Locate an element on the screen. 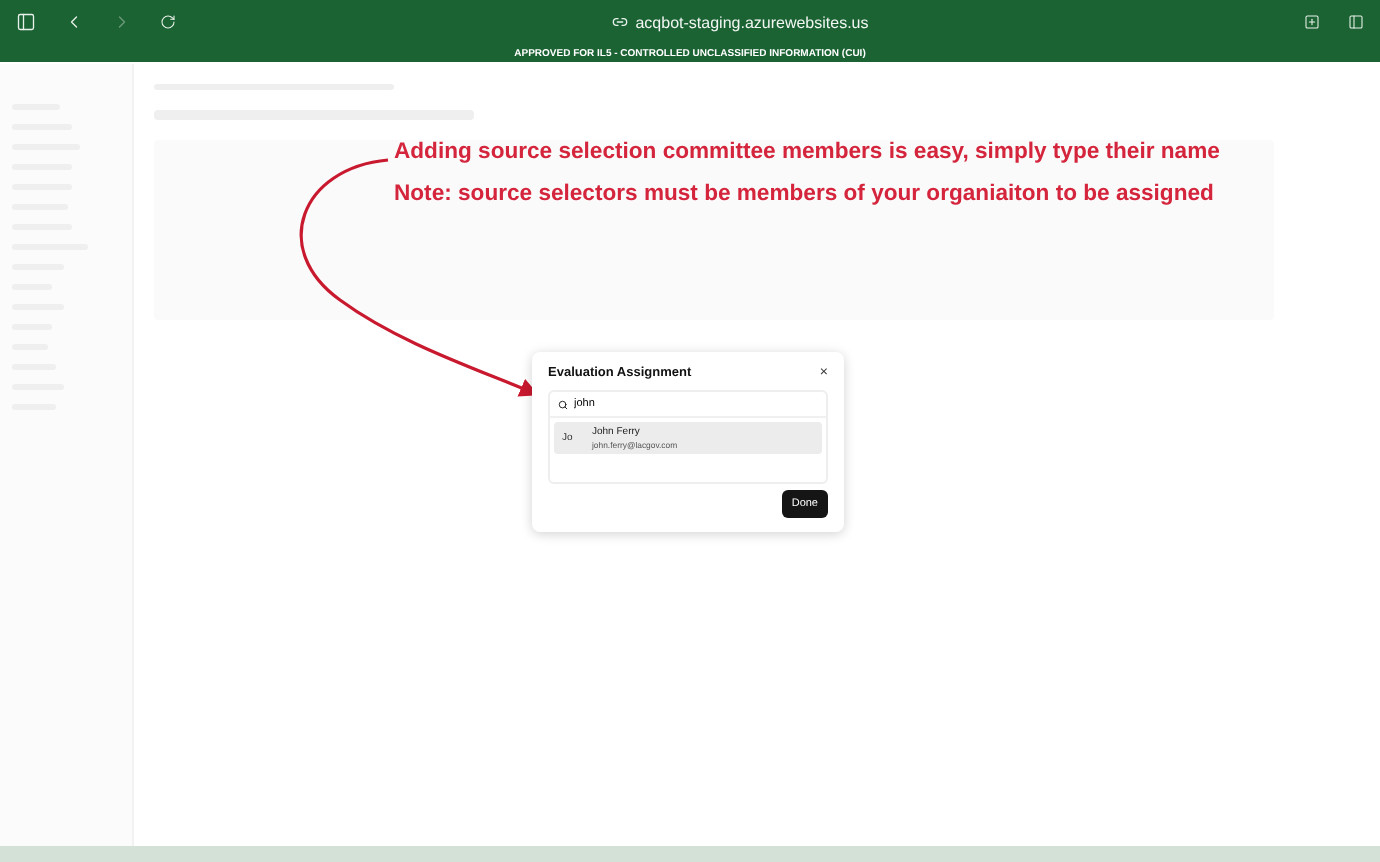 The width and height of the screenshot is (1380, 862). annotation-text: Adding source selection committee members is easy, simply type their name is located at coordinates (807, 152).